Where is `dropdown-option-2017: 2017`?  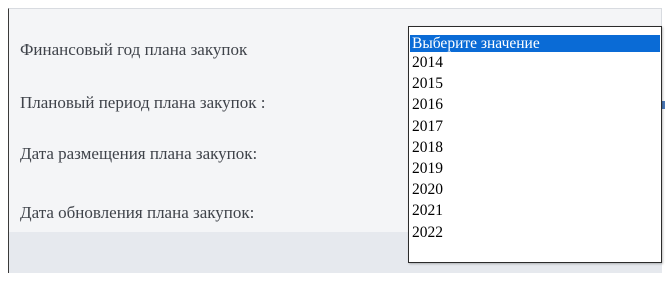
dropdown-option-2017: 2017 is located at coordinates (535, 126).